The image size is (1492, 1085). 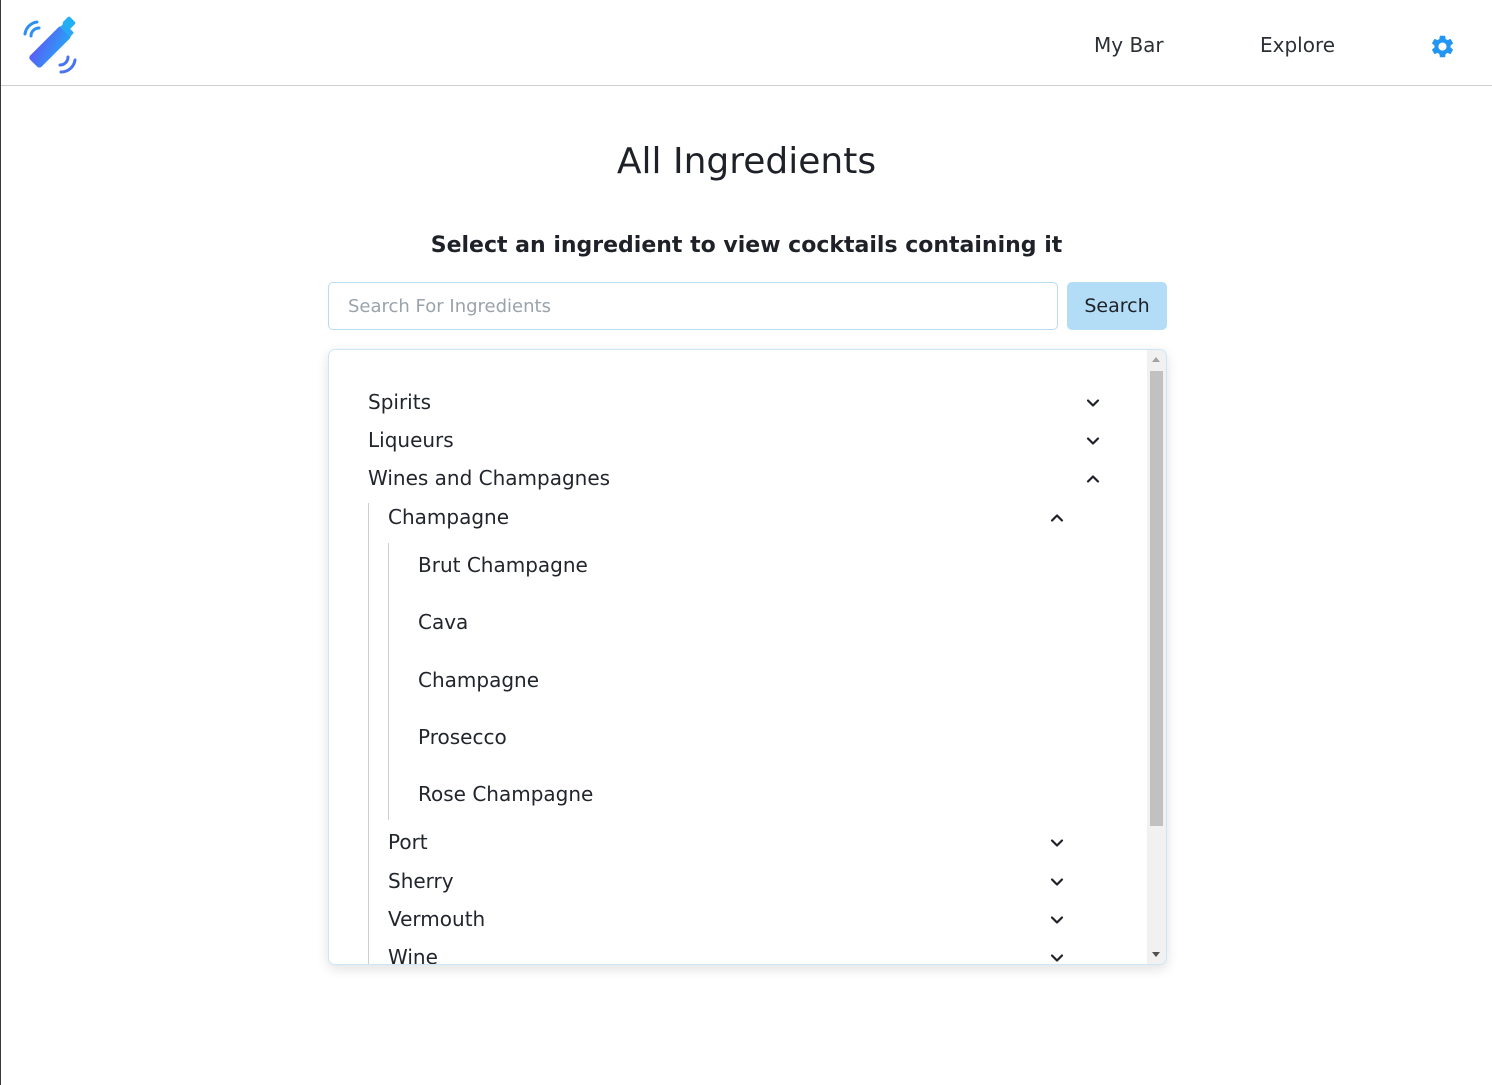 I want to click on nav-link-my-bar: My Bar, so click(x=1129, y=45).